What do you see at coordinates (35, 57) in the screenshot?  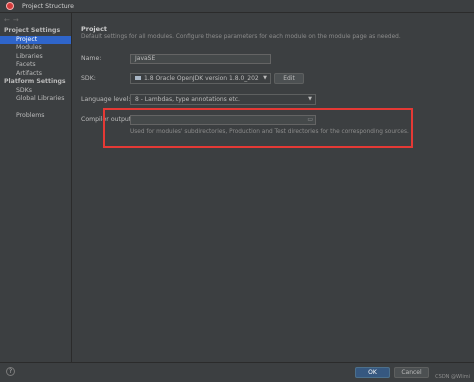 I see `sidebar-item-libraries: Libraries` at bounding box center [35, 57].